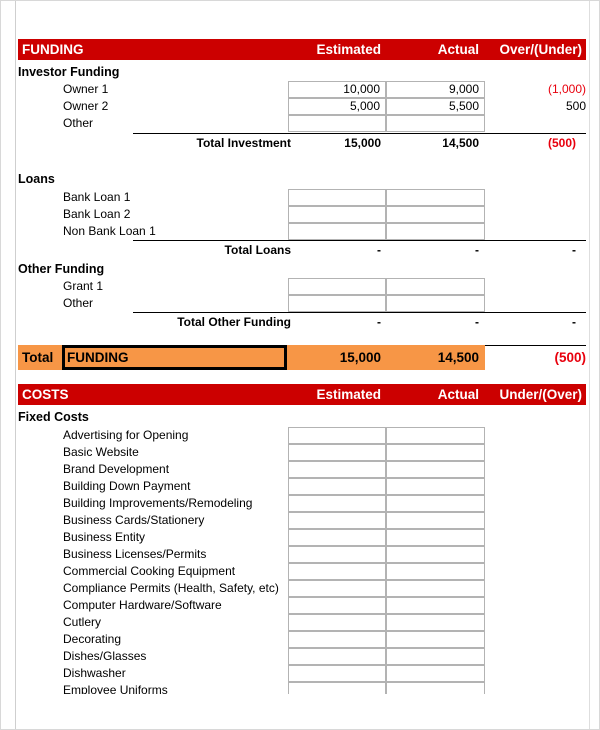  I want to click on table-row: Commercial Cooking Equipment, so click(300, 571).